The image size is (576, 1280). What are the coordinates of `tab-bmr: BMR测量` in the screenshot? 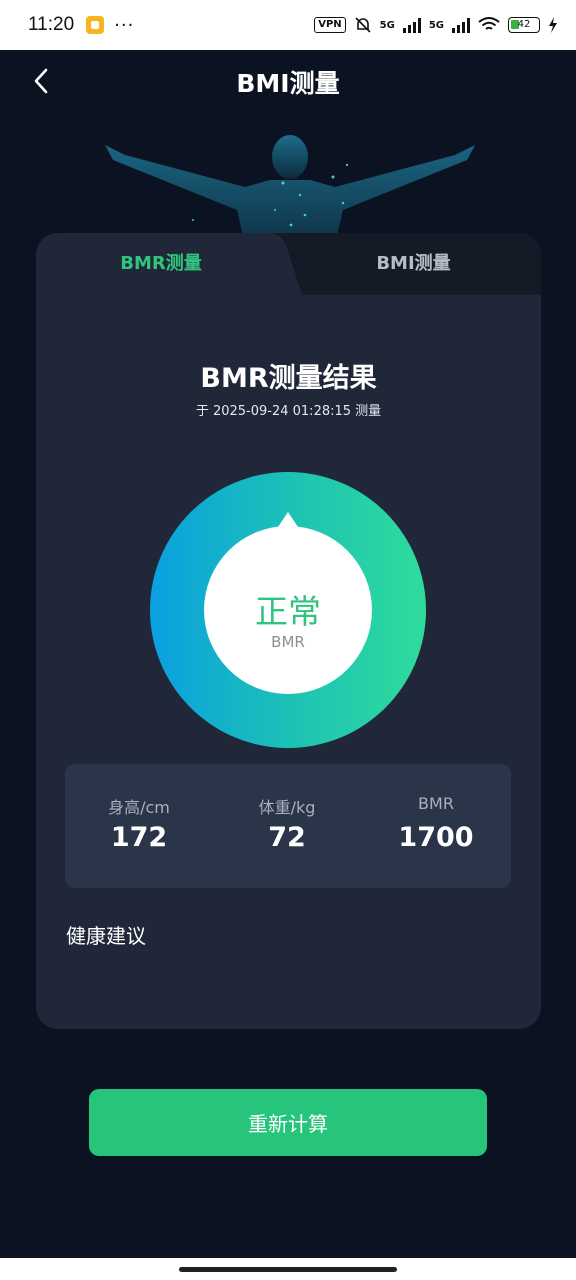 It's located at (161, 264).